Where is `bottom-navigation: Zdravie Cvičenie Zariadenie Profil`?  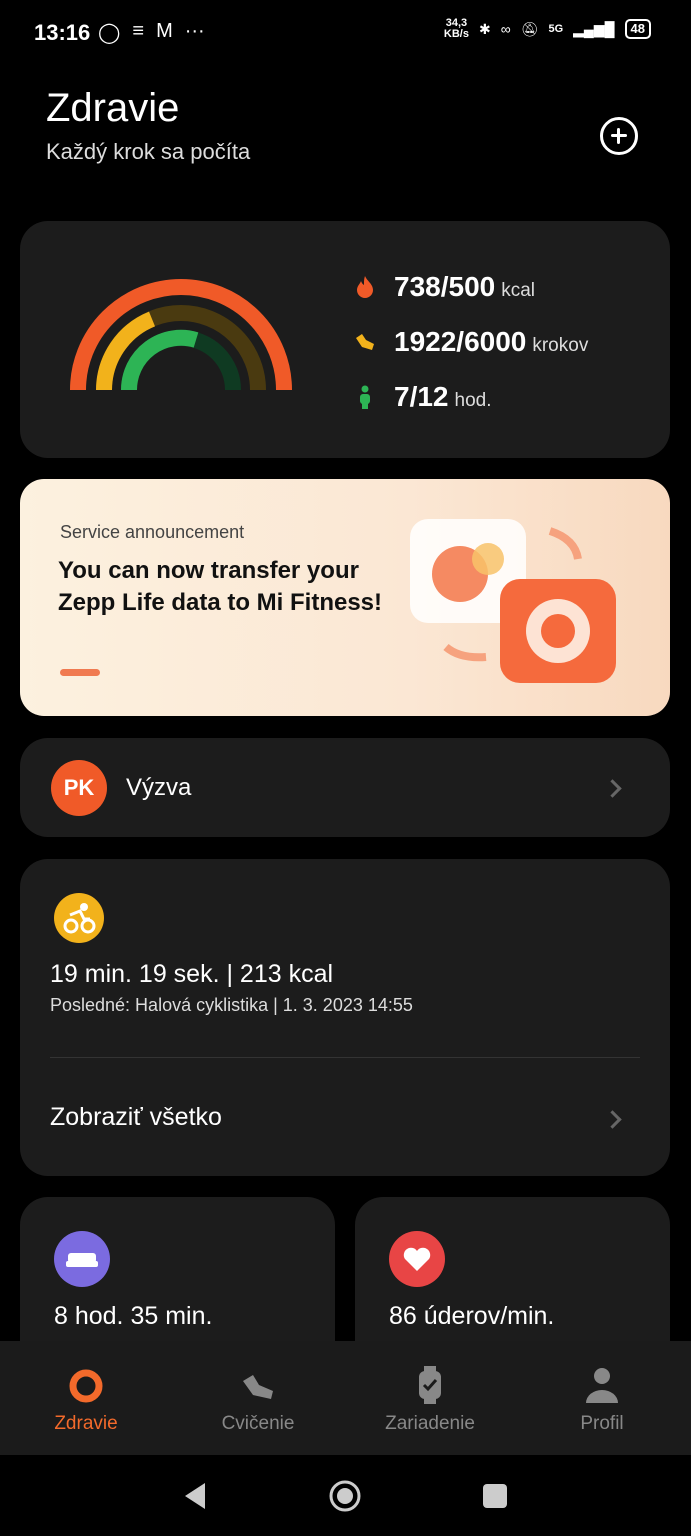
bottom-navigation: Zdravie Cvičenie Zariadenie Profil is located at coordinates (345, 1398).